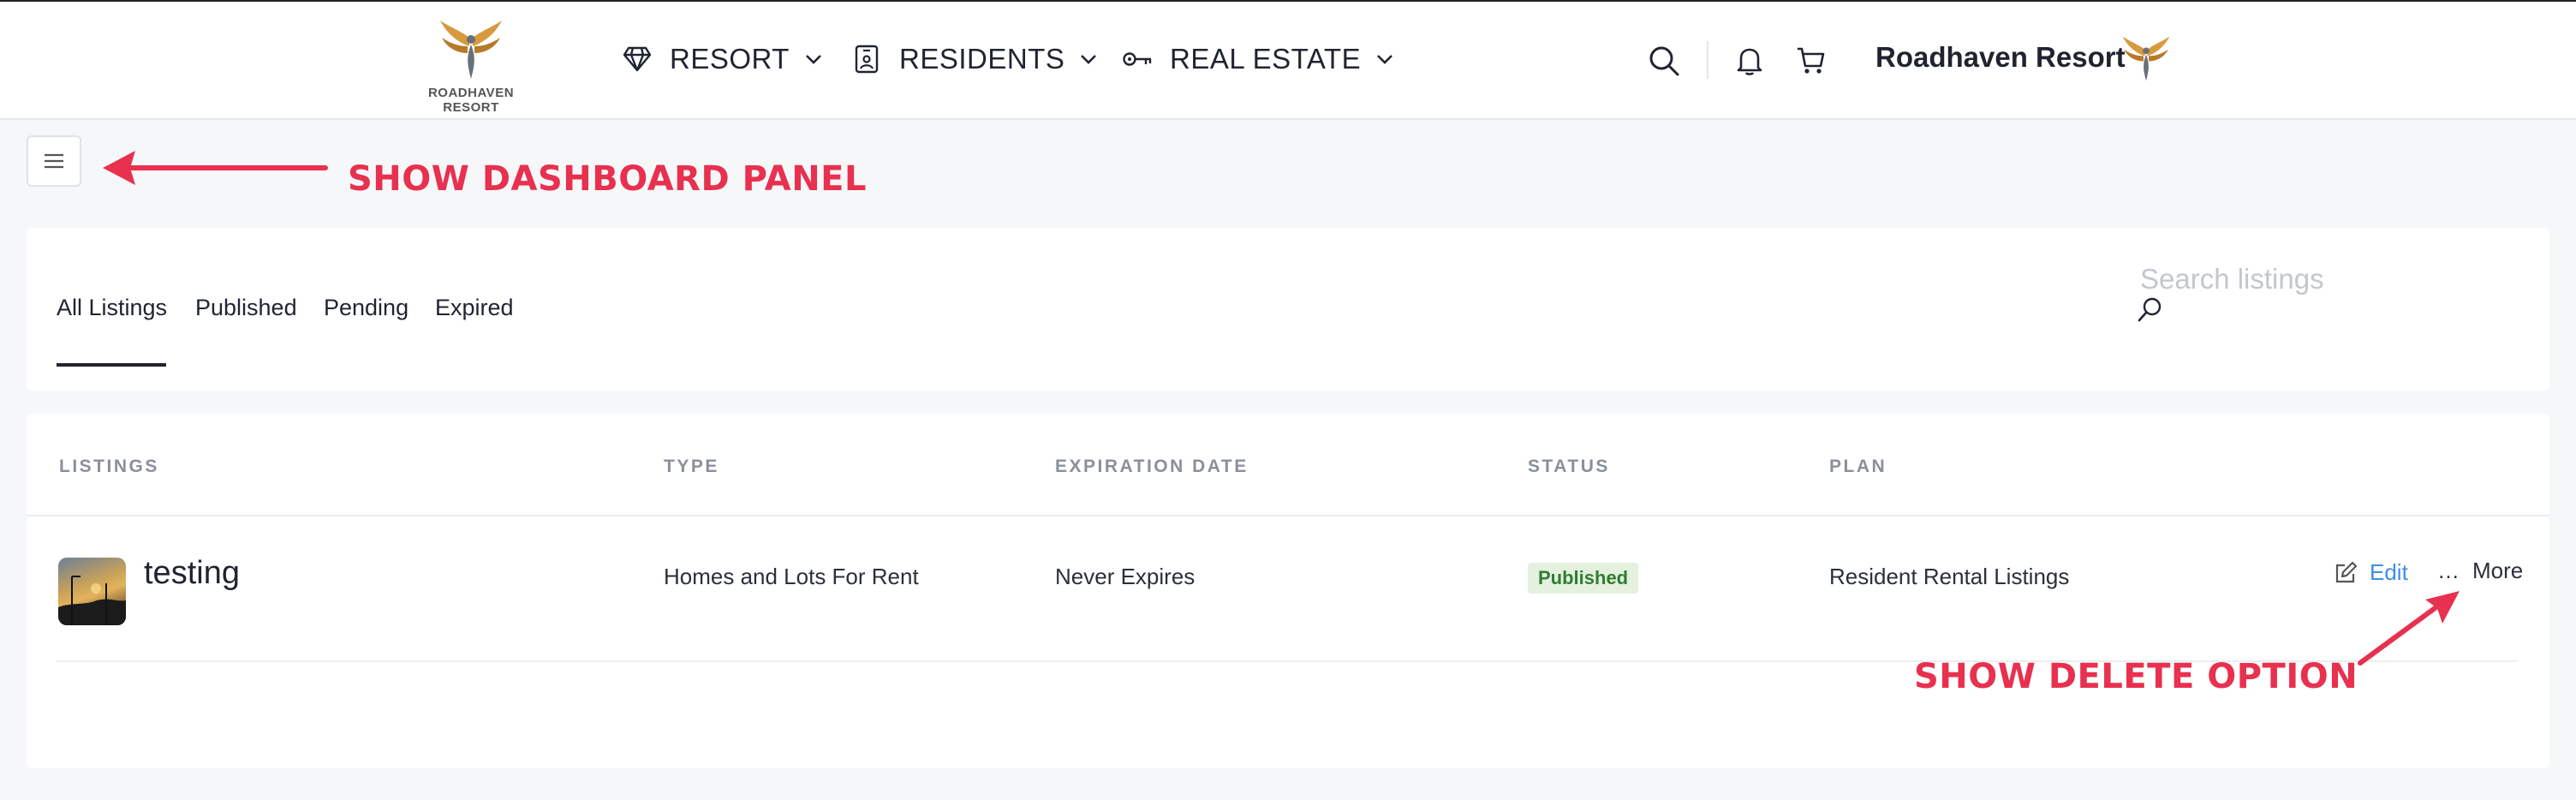 The width and height of the screenshot is (2576, 800). Describe the element at coordinates (1858, 466) in the screenshot. I see `column-header-plan: PLAN` at that location.